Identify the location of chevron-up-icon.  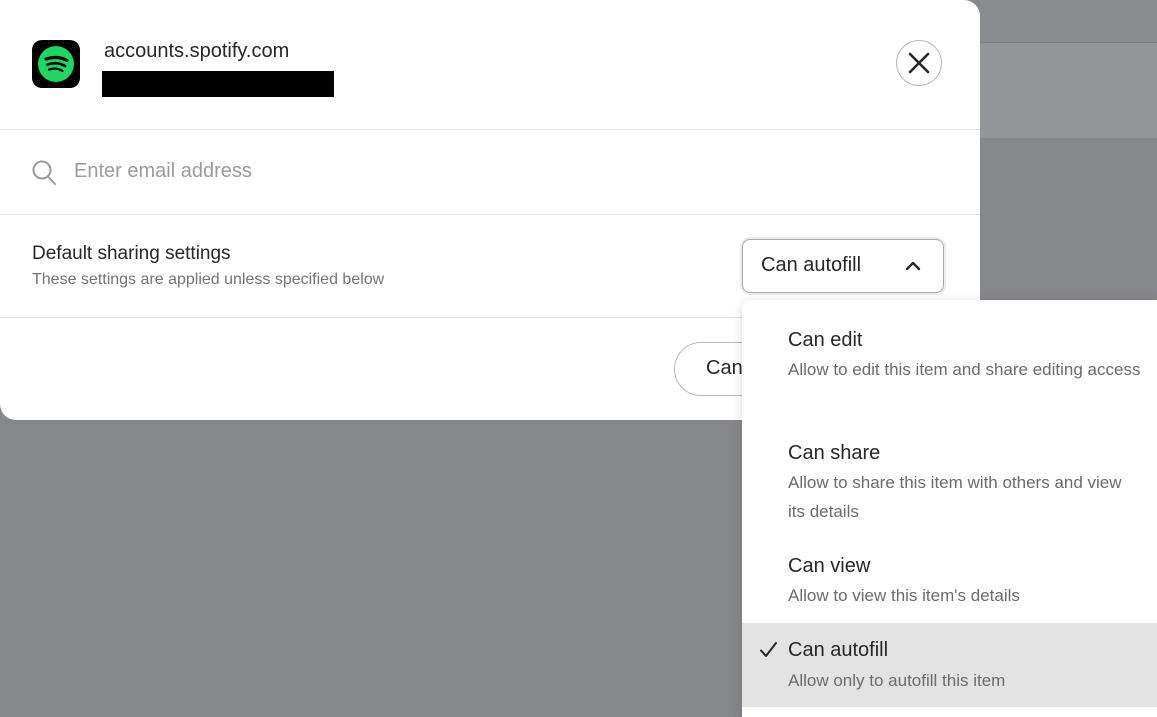
(913, 266).